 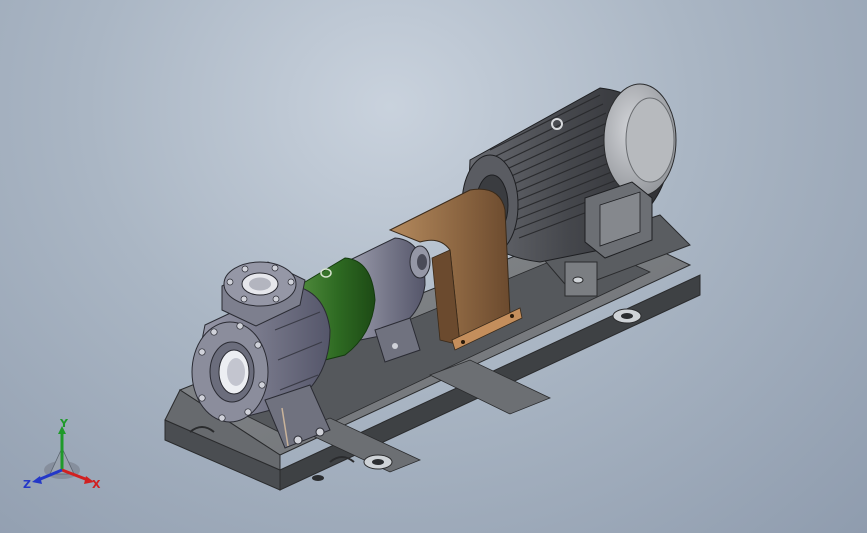 What do you see at coordinates (62, 454) in the screenshot?
I see `orientation-triad: Y X Z` at bounding box center [62, 454].